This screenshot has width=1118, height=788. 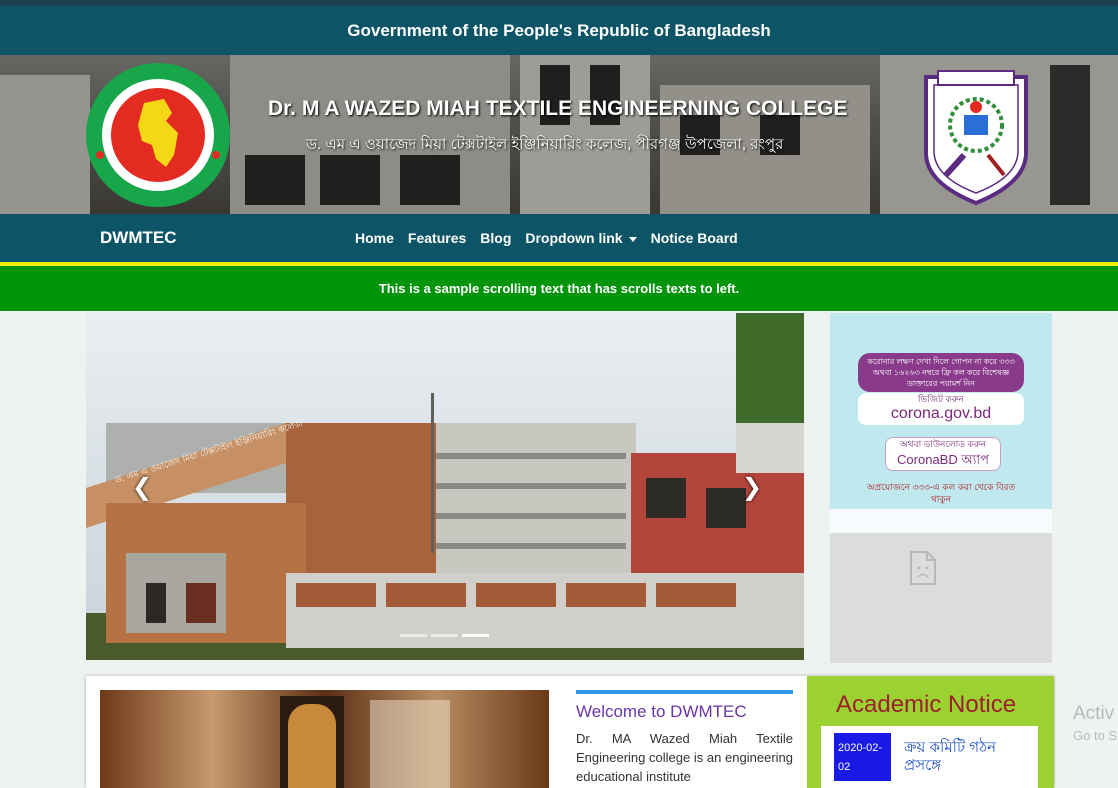 What do you see at coordinates (574, 238) in the screenshot?
I see `nav-dropdown-label: Dropdown link` at bounding box center [574, 238].